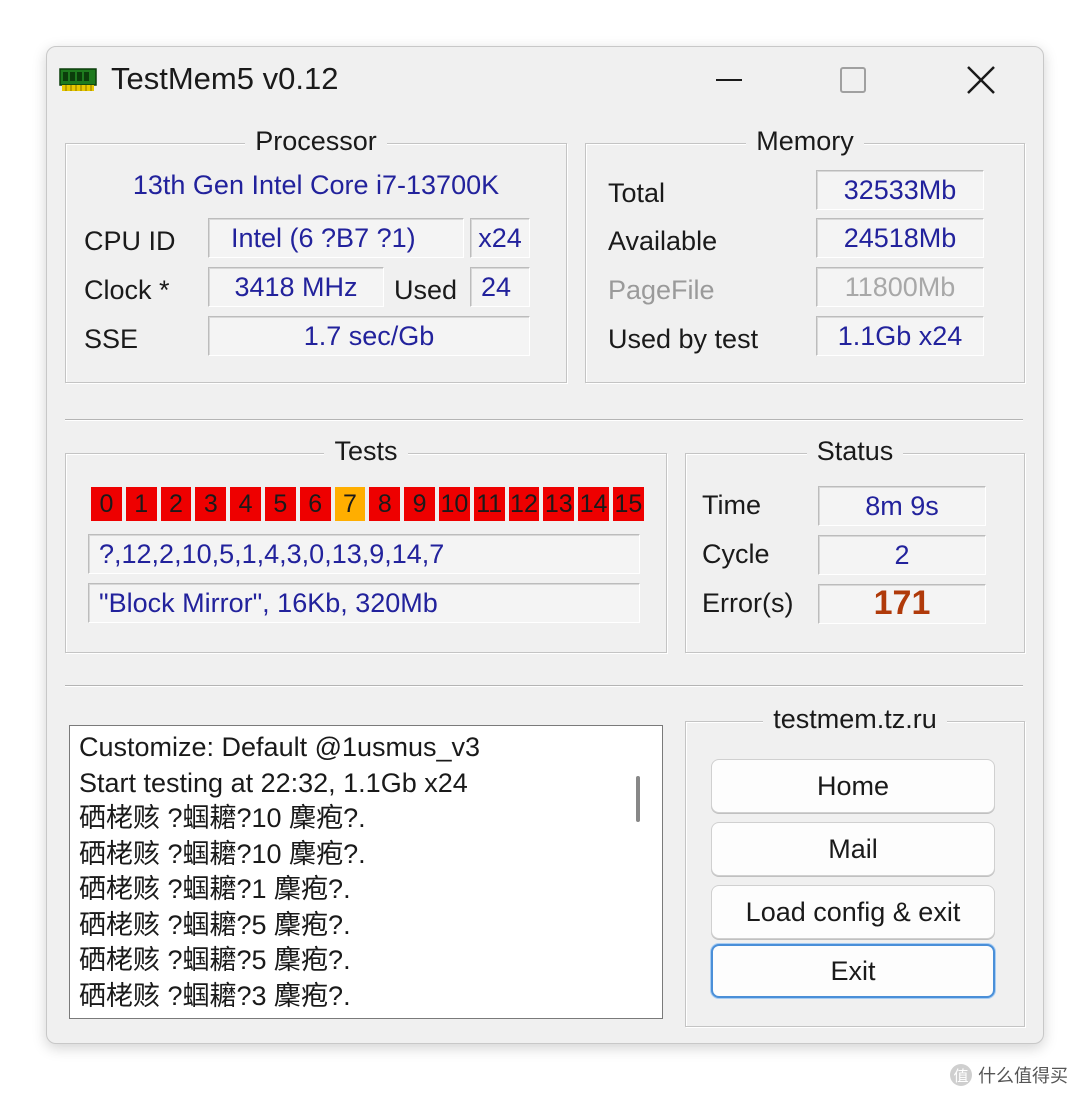 This screenshot has height=1098, width=1080. What do you see at coordinates (215, 889) in the screenshot?
I see `log-line: 硒栳赅 ?蝈耱?1 麇疱?.` at bounding box center [215, 889].